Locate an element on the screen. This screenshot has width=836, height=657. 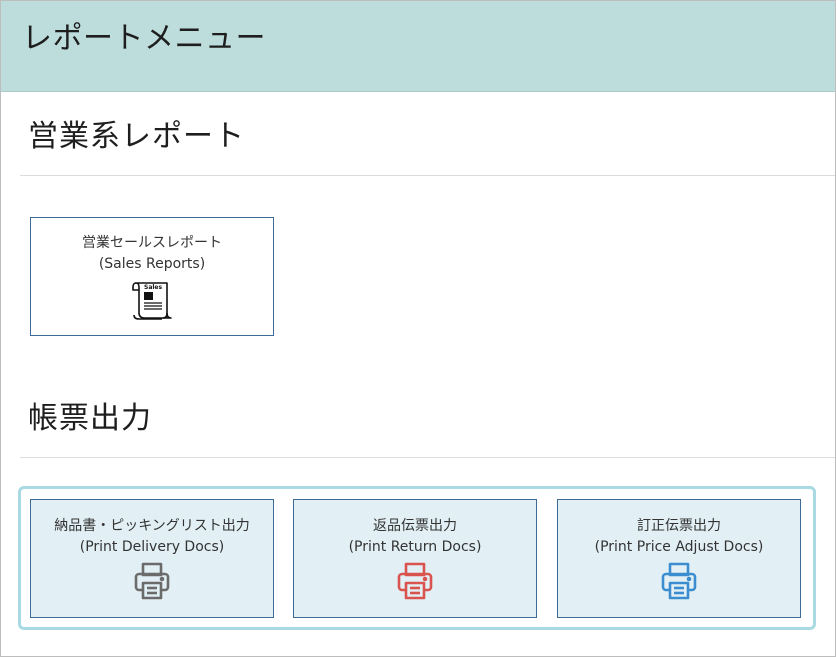
page-title: レポートメニュー is located at coordinates (144, 38).